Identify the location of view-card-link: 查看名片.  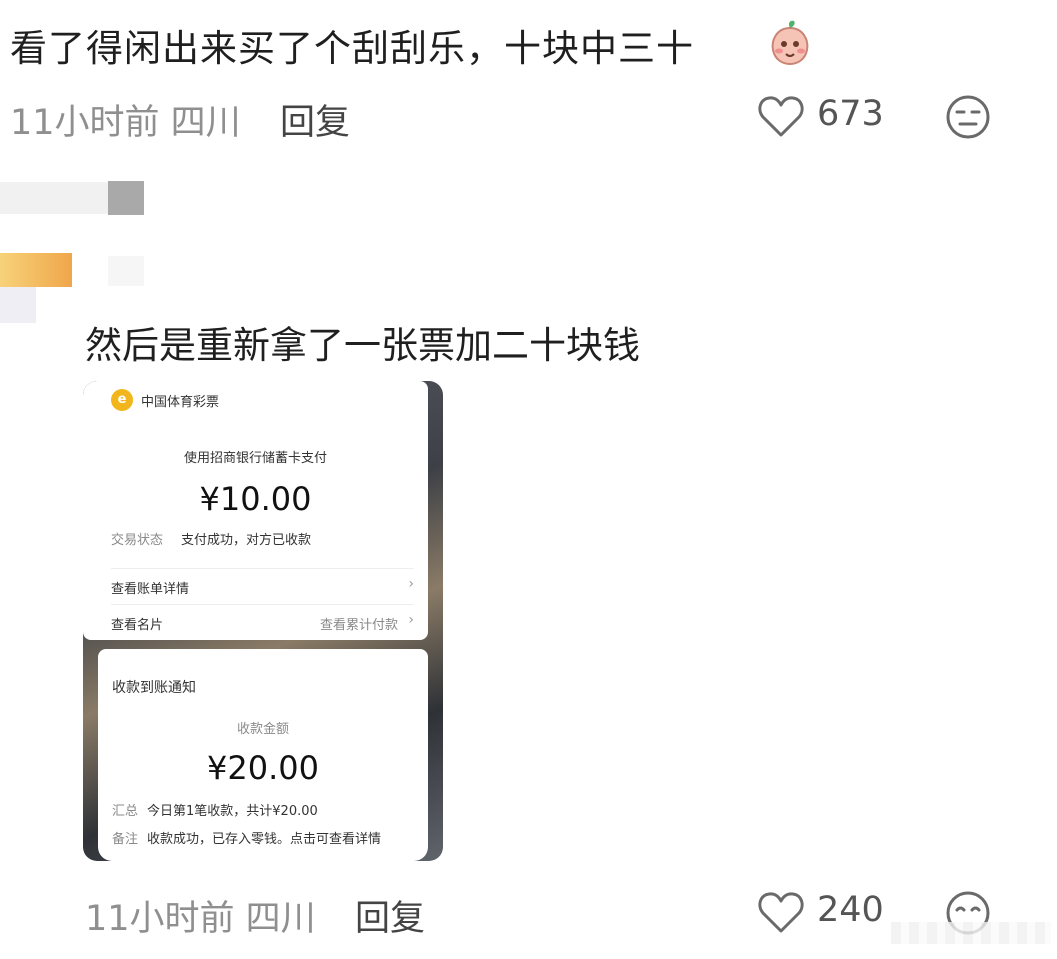
(137, 623).